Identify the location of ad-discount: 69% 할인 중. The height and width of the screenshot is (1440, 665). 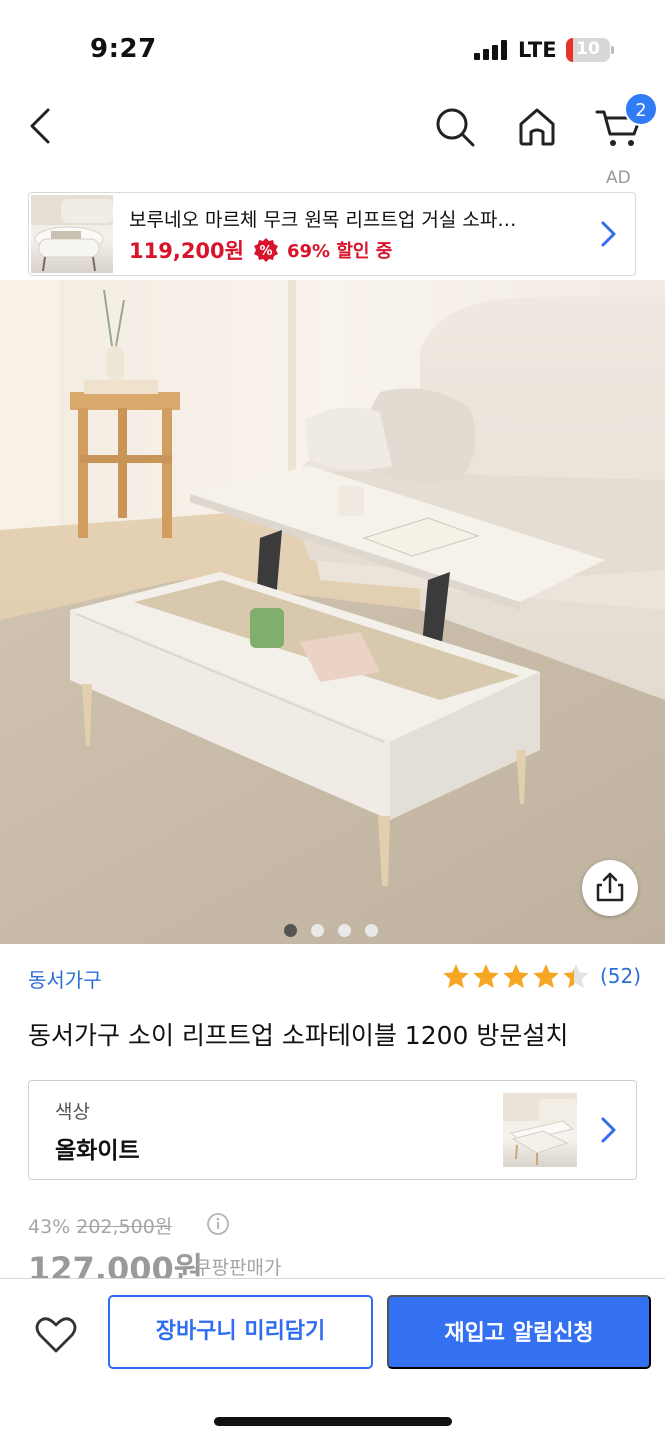
(340, 251).